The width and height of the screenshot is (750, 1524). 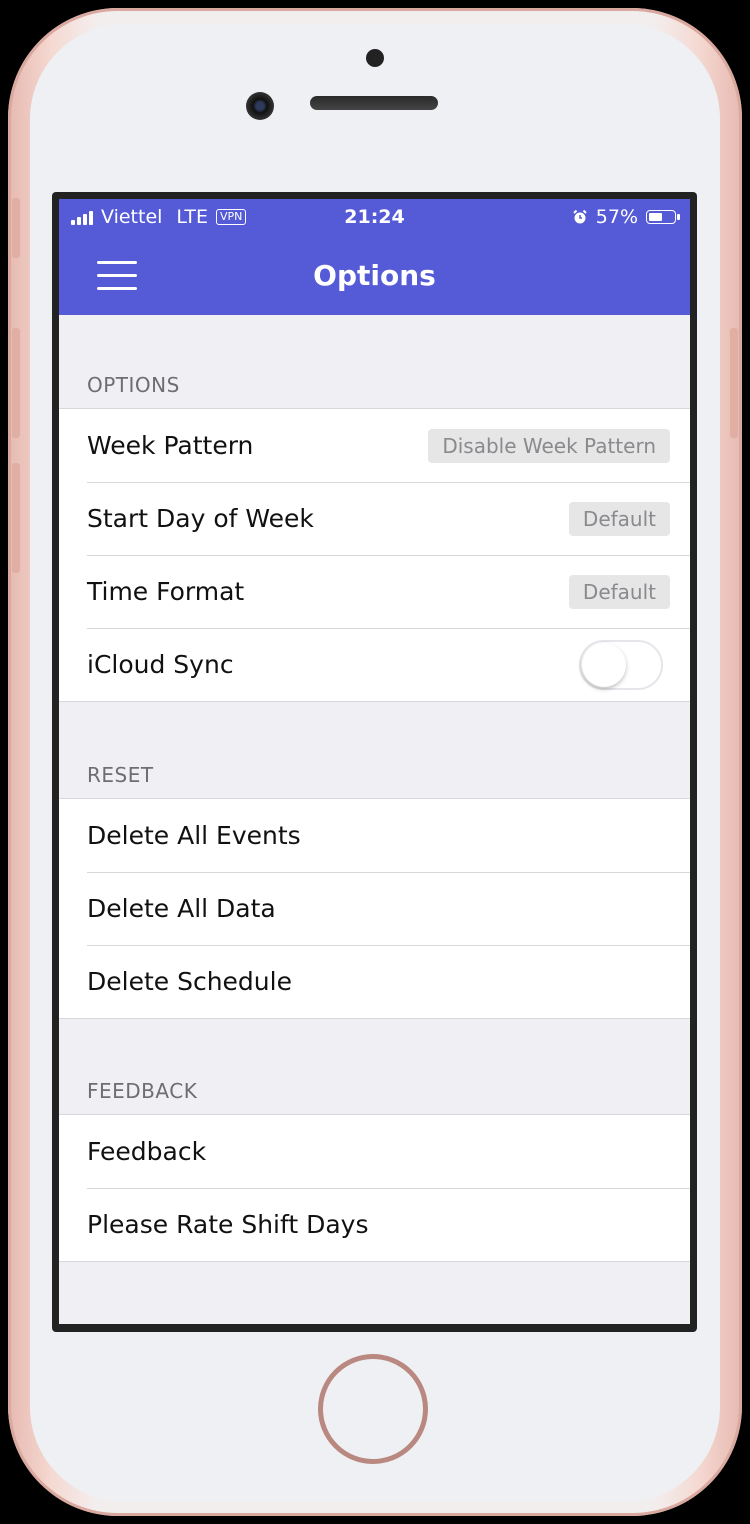 I want to click on feedback-label: Feedback, so click(x=147, y=1151).